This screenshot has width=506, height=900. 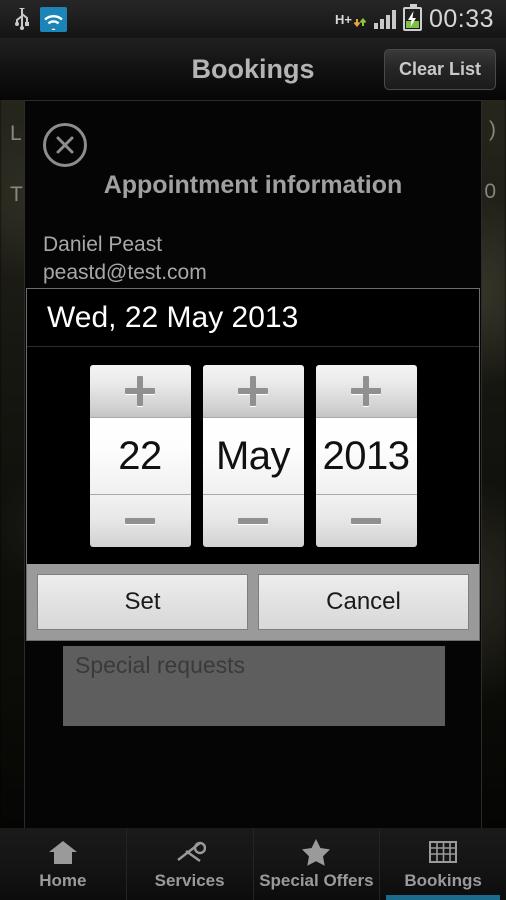 I want to click on calendar-grid-icon, so click(x=443, y=852).